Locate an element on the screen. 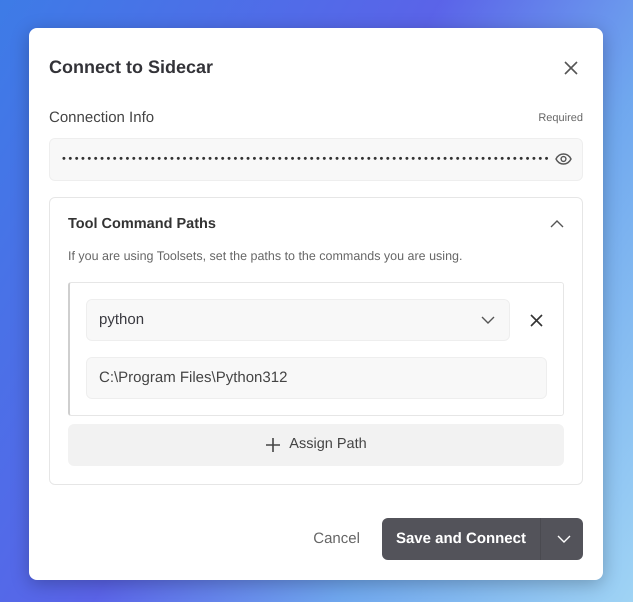 The height and width of the screenshot is (602, 633). password-field: ••••••••••••••••••••••••••••••••••••••••••••••••••••••••••••••••••••••••••••• is located at coordinates (316, 159).